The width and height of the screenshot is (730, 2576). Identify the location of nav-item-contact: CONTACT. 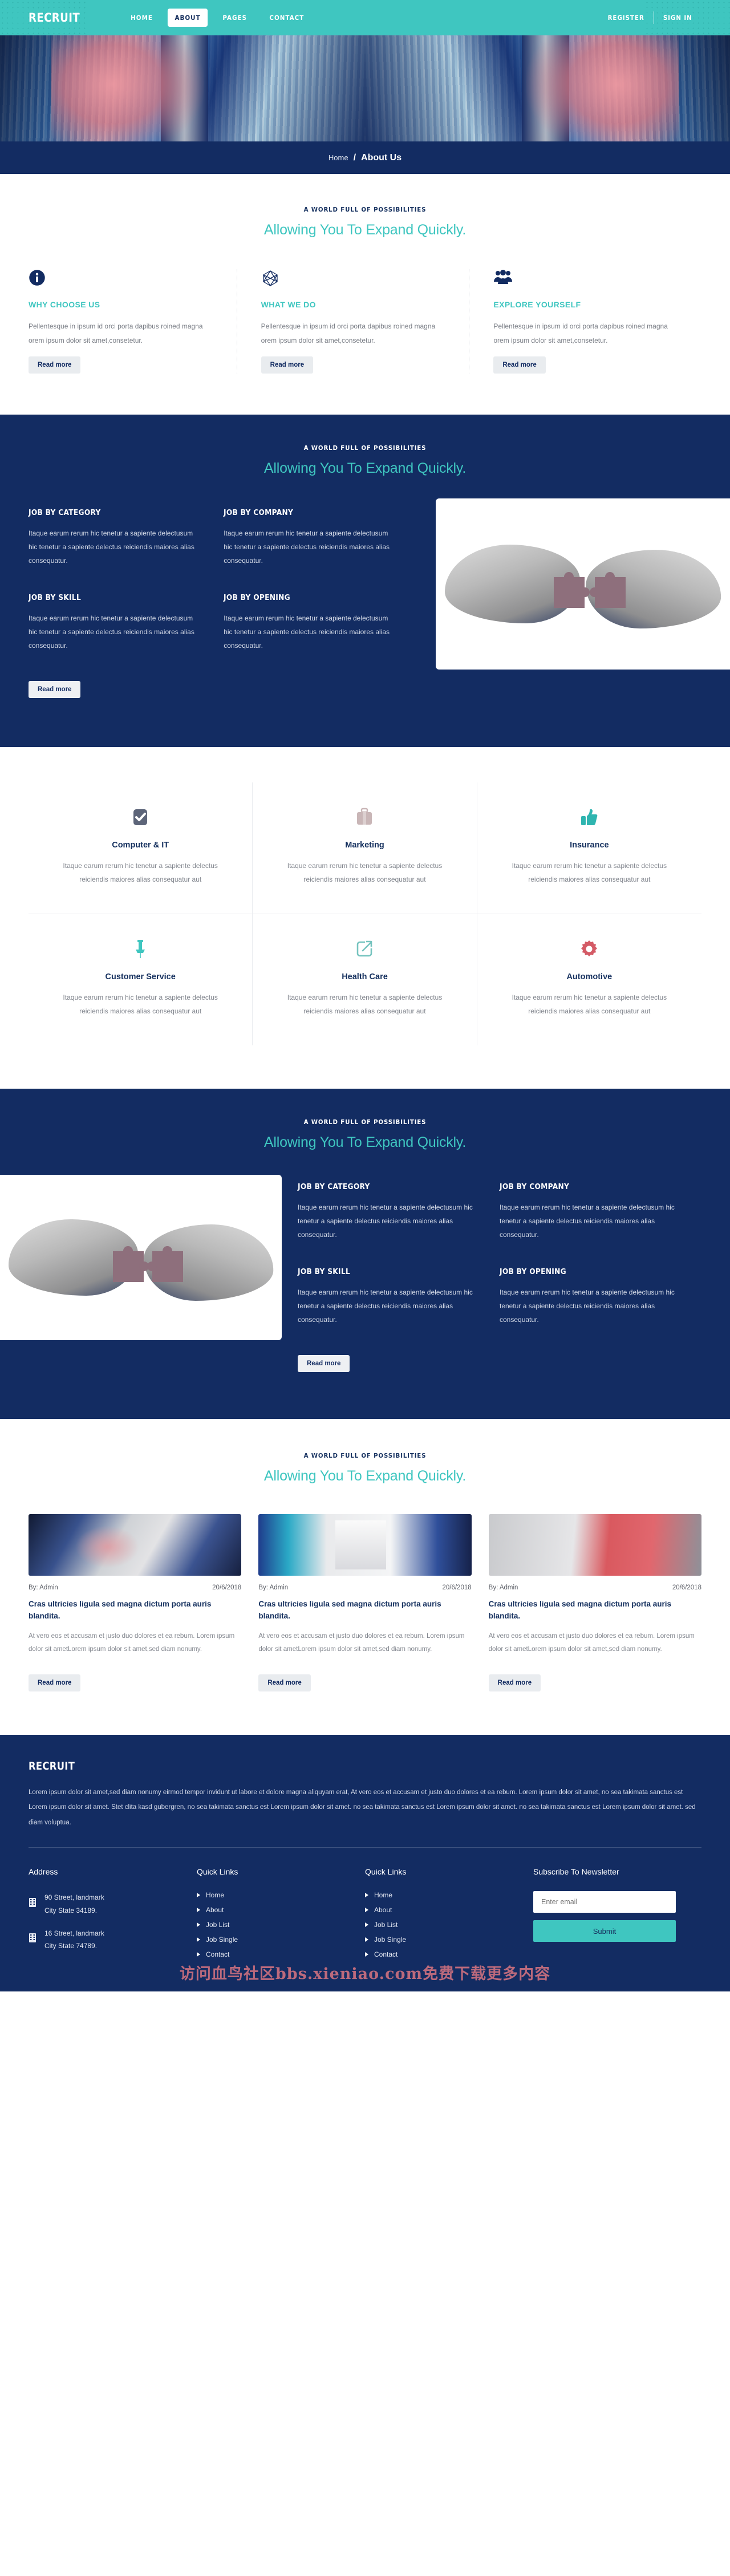
(286, 18).